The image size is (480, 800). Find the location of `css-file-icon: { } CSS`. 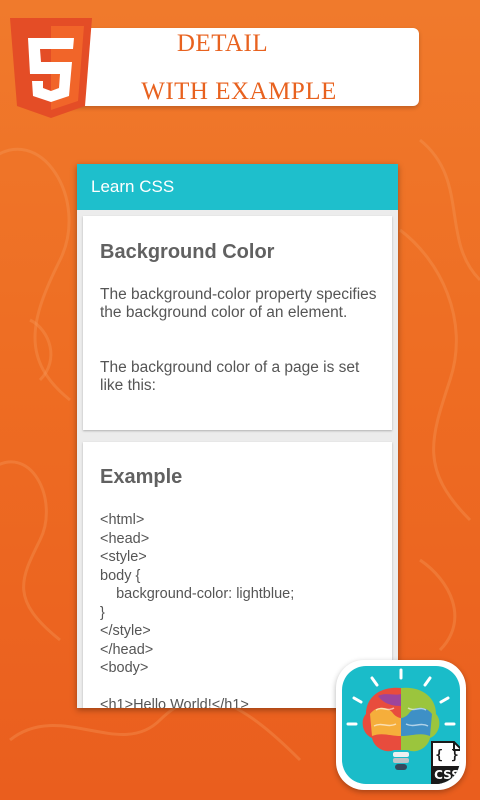

css-file-icon: { } CSS is located at coordinates (445, 762).